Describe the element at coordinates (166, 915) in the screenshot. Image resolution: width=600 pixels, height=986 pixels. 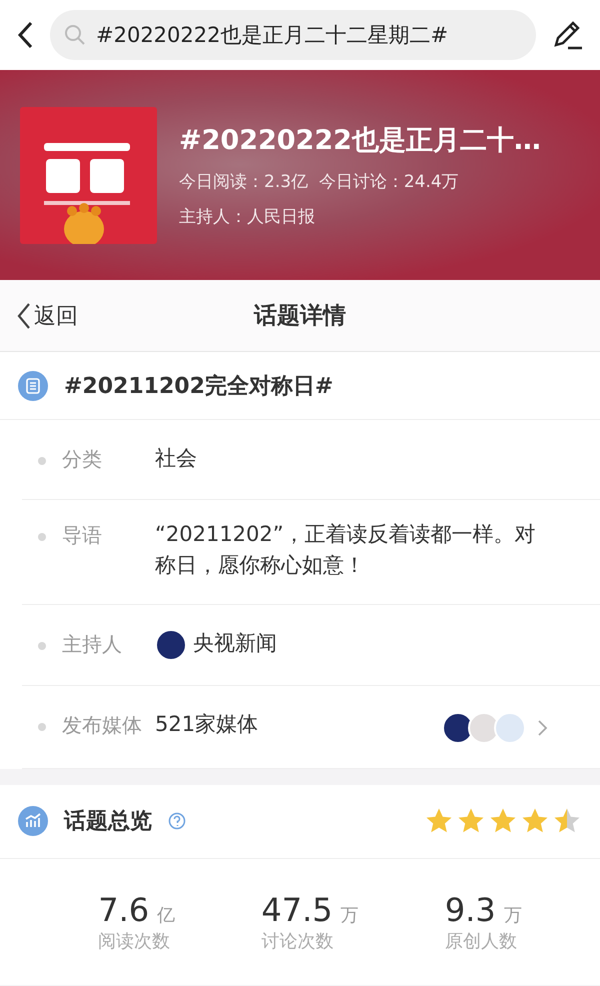
I see `stat-unit: 亿` at that location.